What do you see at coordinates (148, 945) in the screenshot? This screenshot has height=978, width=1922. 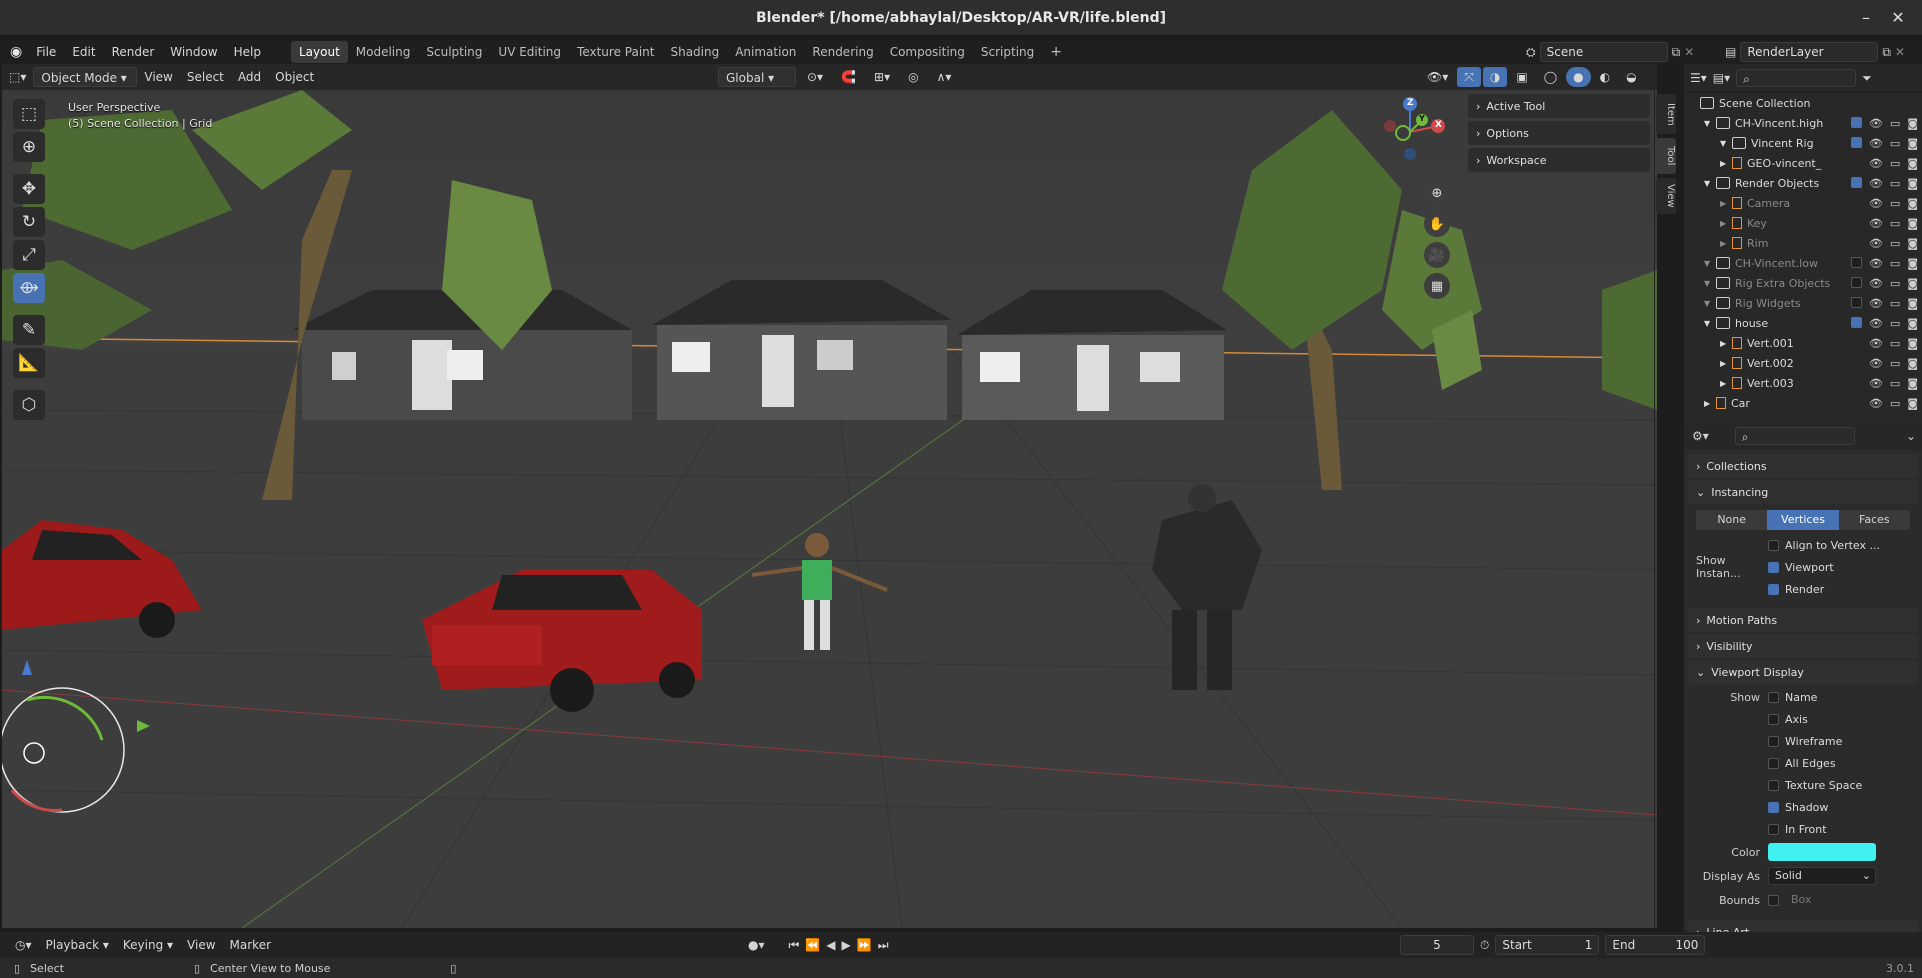 I see `keying-menu: Keying ▾` at bounding box center [148, 945].